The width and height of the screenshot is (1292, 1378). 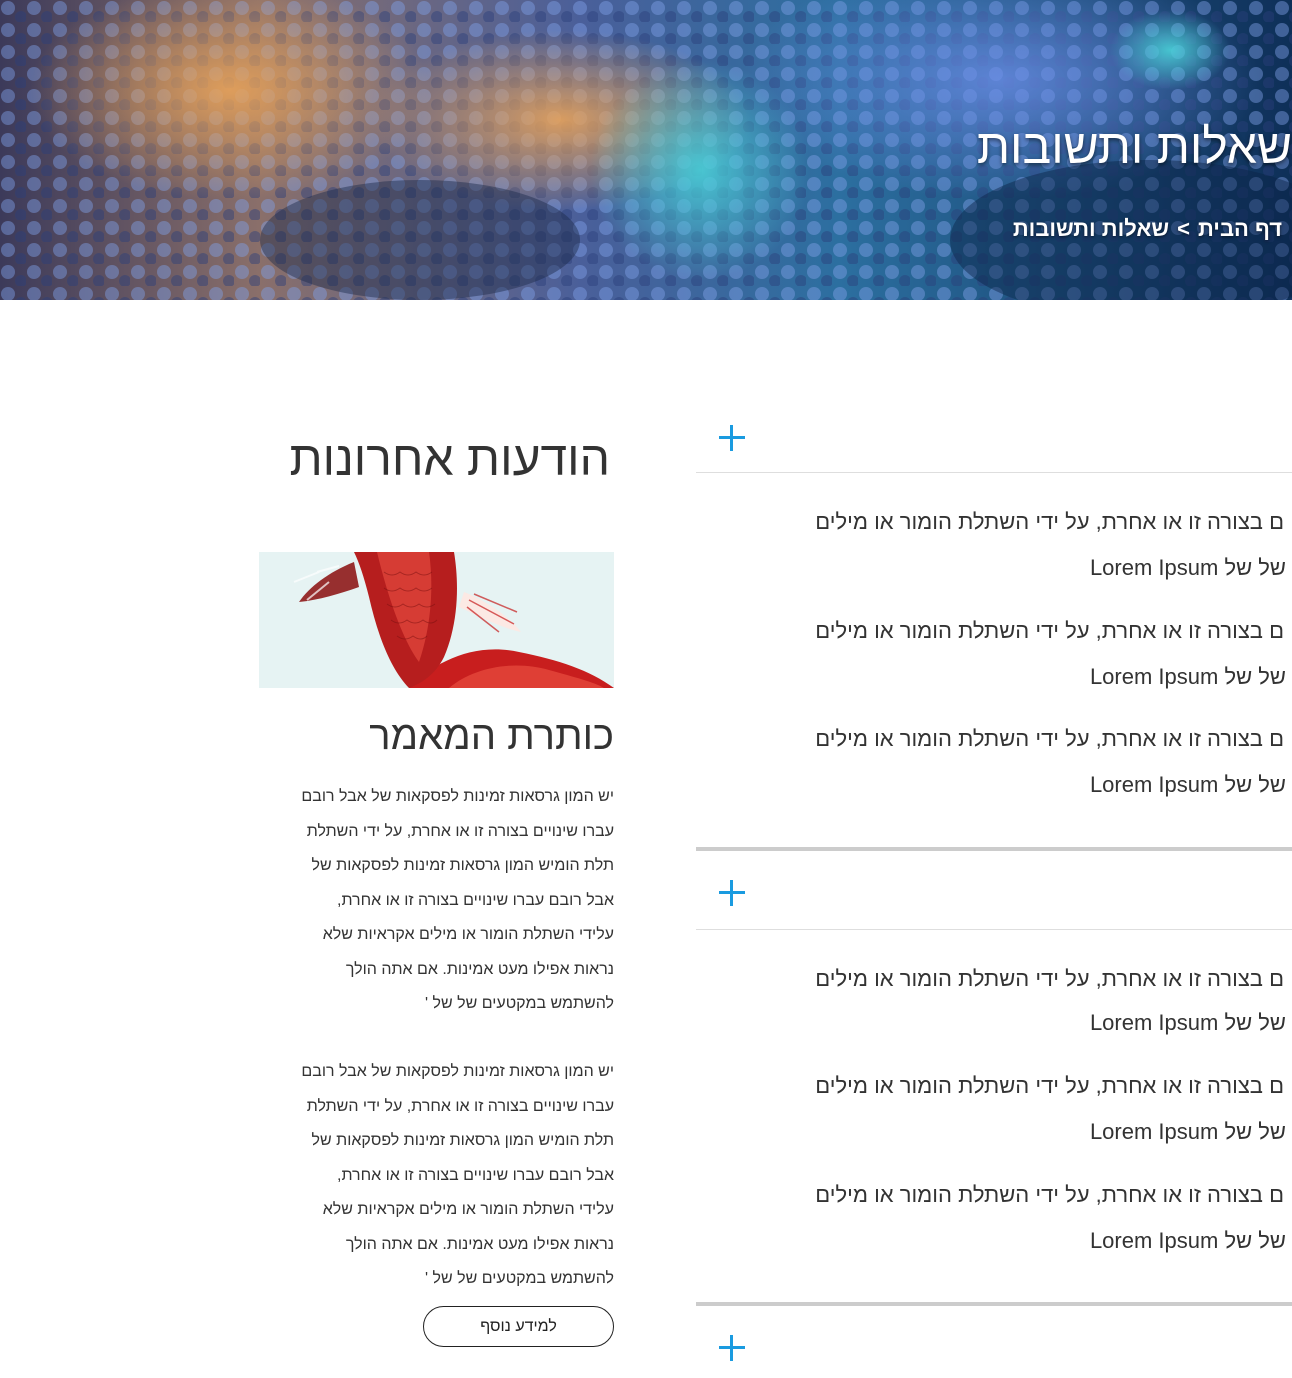 What do you see at coordinates (518, 1326) in the screenshot?
I see `read-more-button: למידע נוסף` at bounding box center [518, 1326].